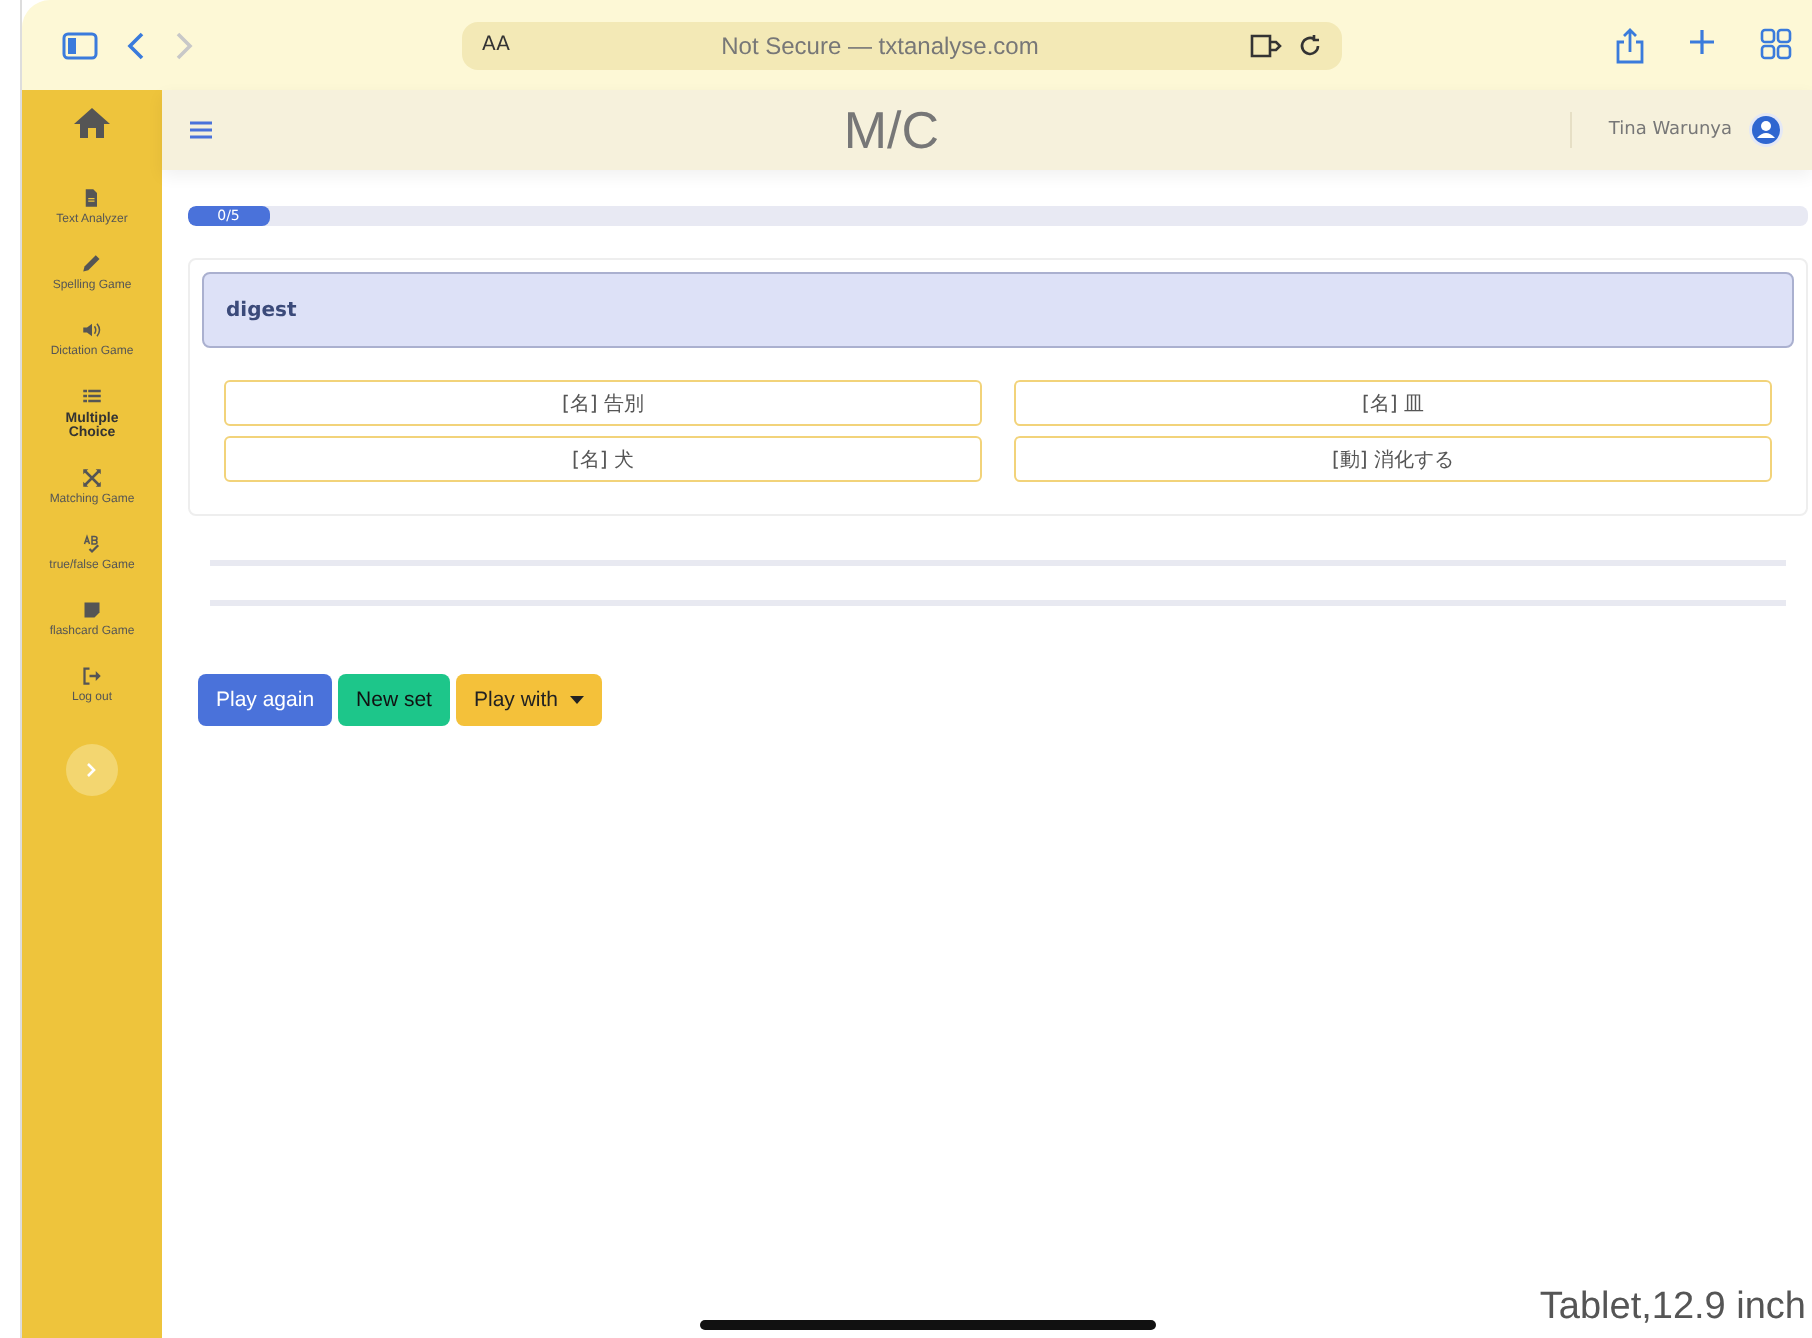 The width and height of the screenshot is (1812, 1338). Describe the element at coordinates (92, 264) in the screenshot. I see `pencil-icon` at that location.